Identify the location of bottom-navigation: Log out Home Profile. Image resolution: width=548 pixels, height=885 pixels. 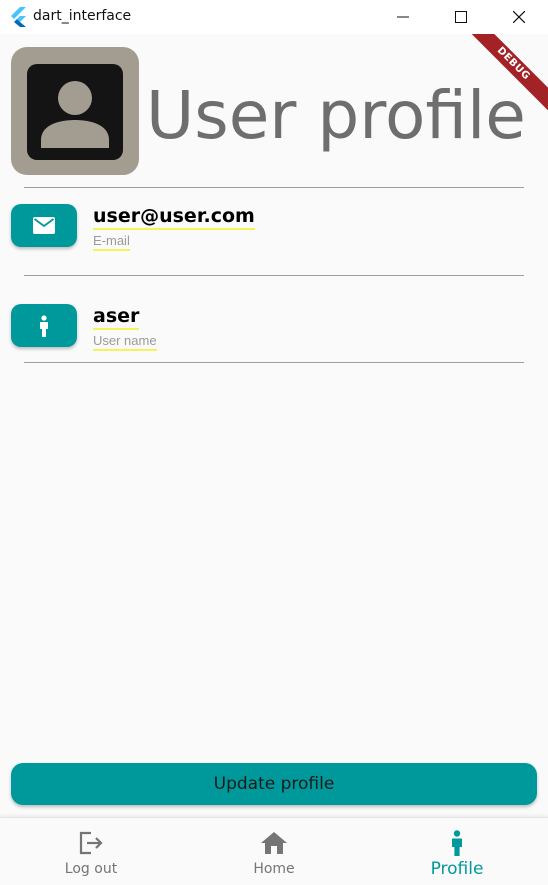
(274, 851).